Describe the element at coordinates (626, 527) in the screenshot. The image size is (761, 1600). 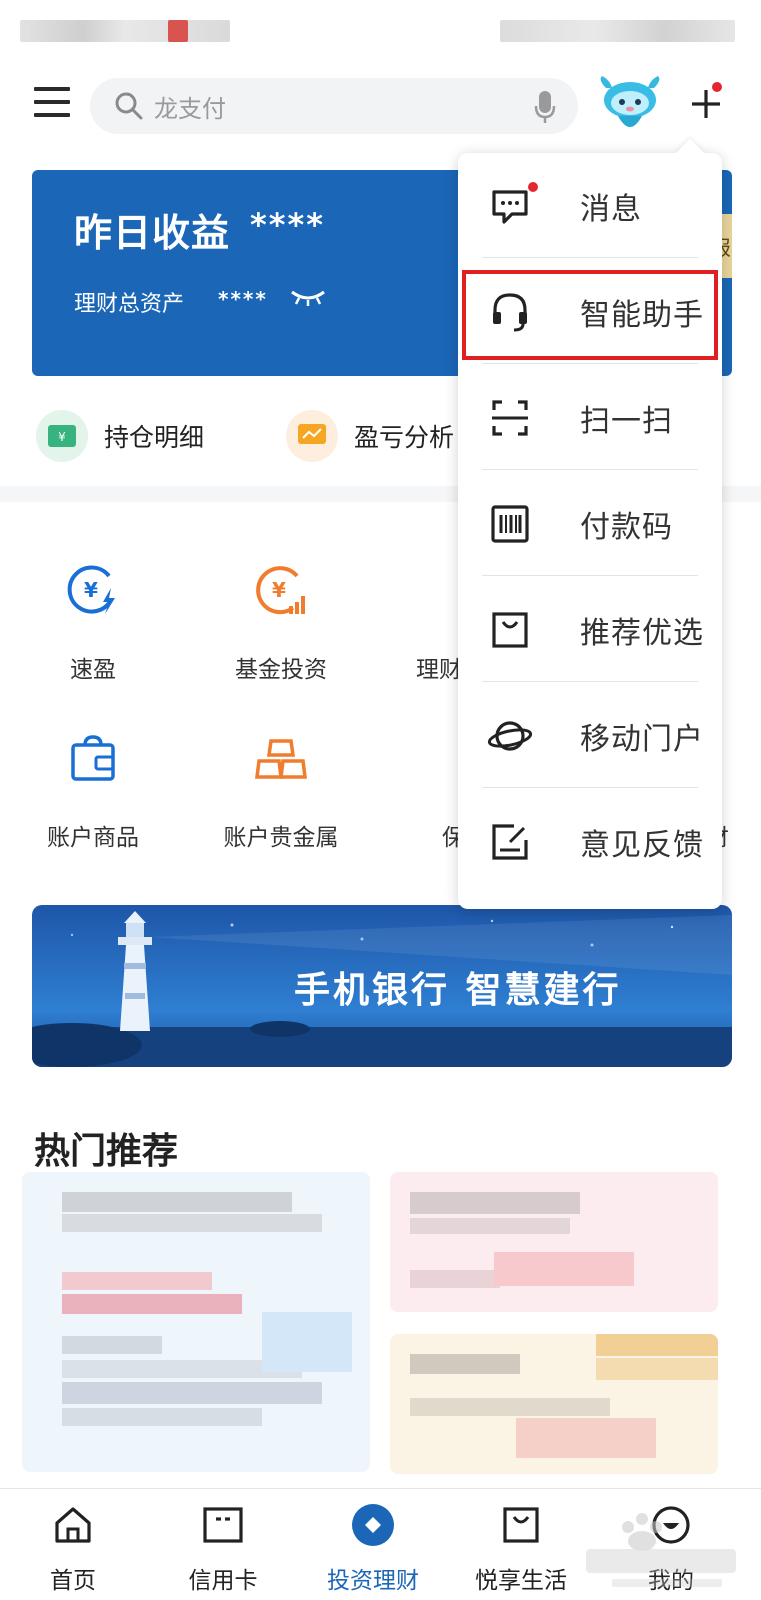
I see `menu-label-payment-code: 付款码` at that location.